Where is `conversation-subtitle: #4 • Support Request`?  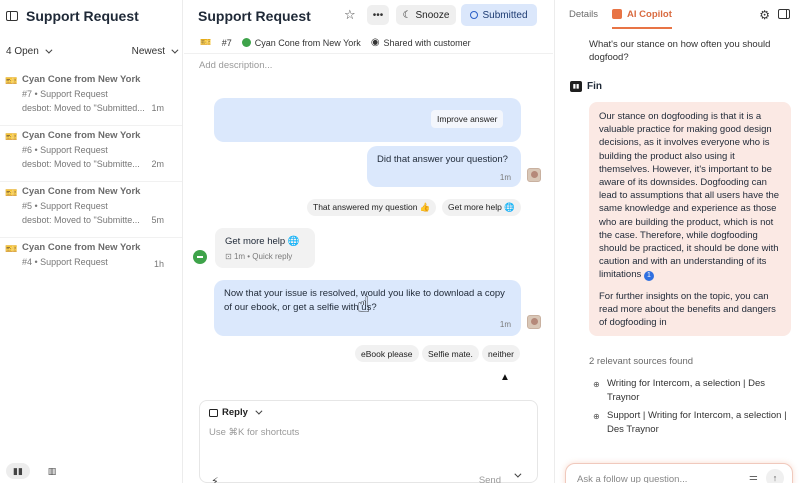 conversation-subtitle: #4 • Support Request is located at coordinates (65, 262).